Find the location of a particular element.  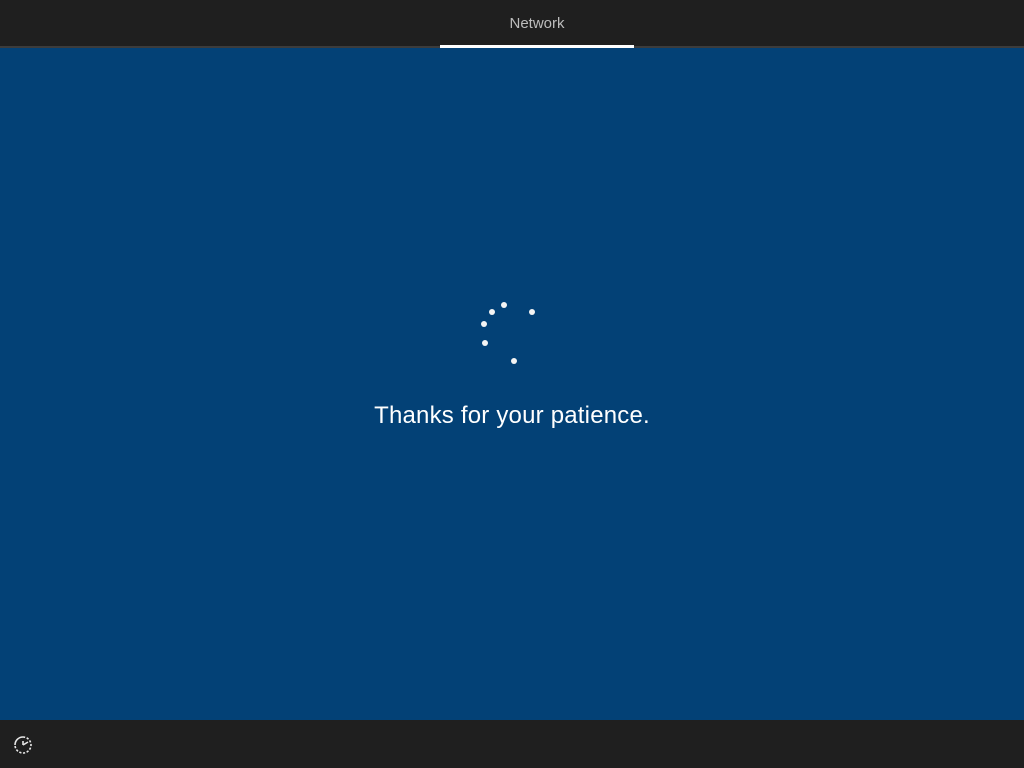

ease-of-access-icon is located at coordinates (23, 745).